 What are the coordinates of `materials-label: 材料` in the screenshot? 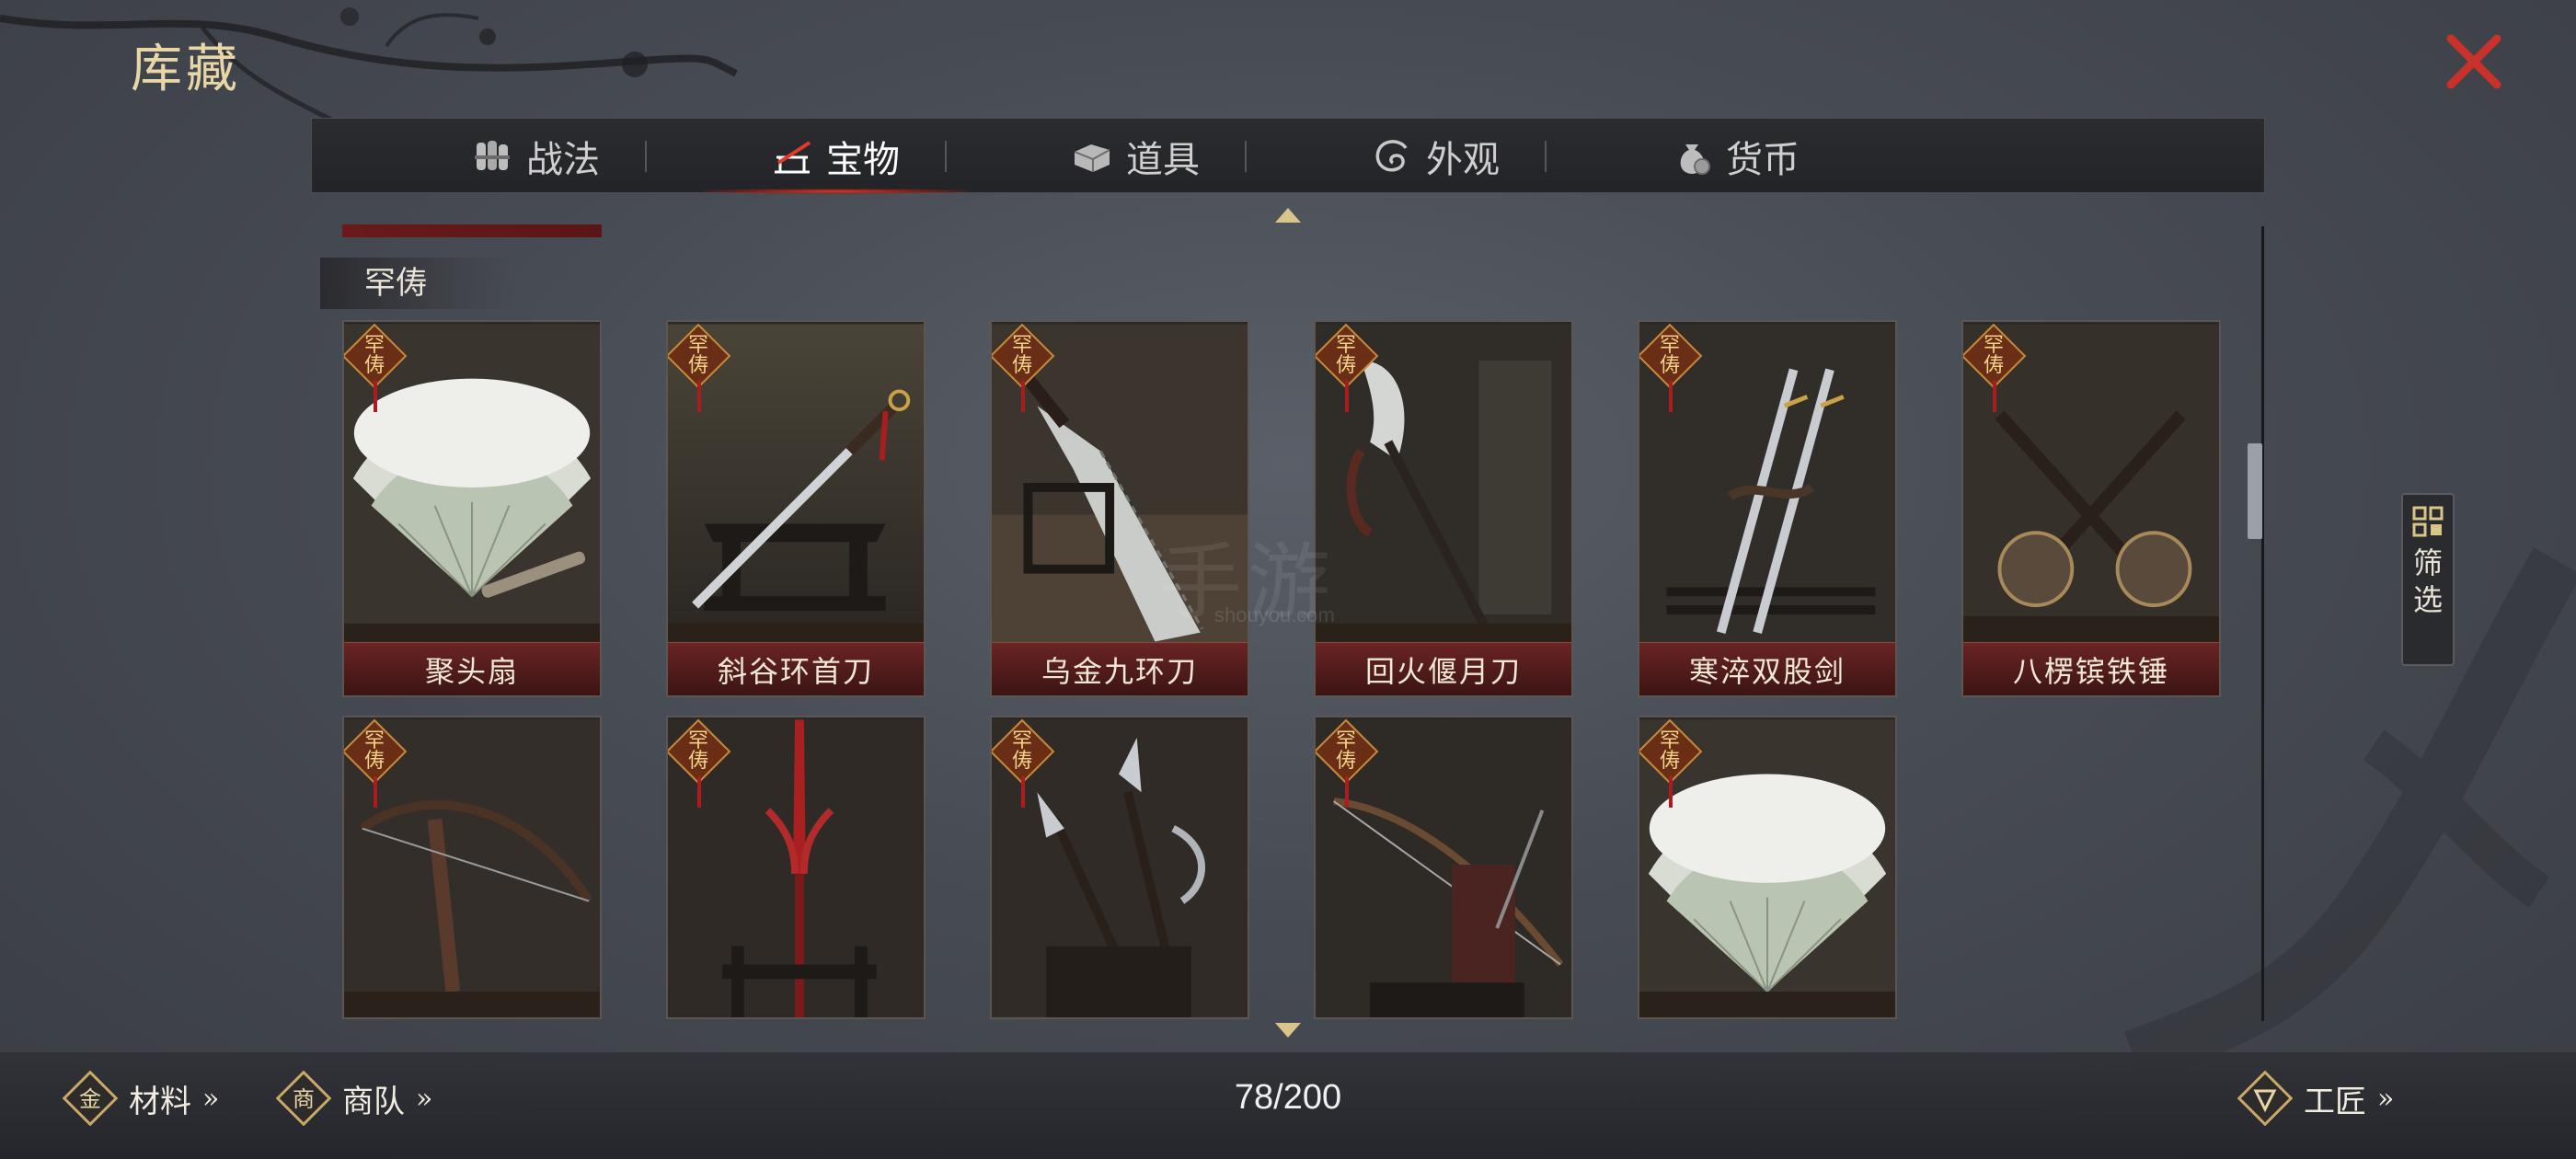 It's located at (160, 1101).